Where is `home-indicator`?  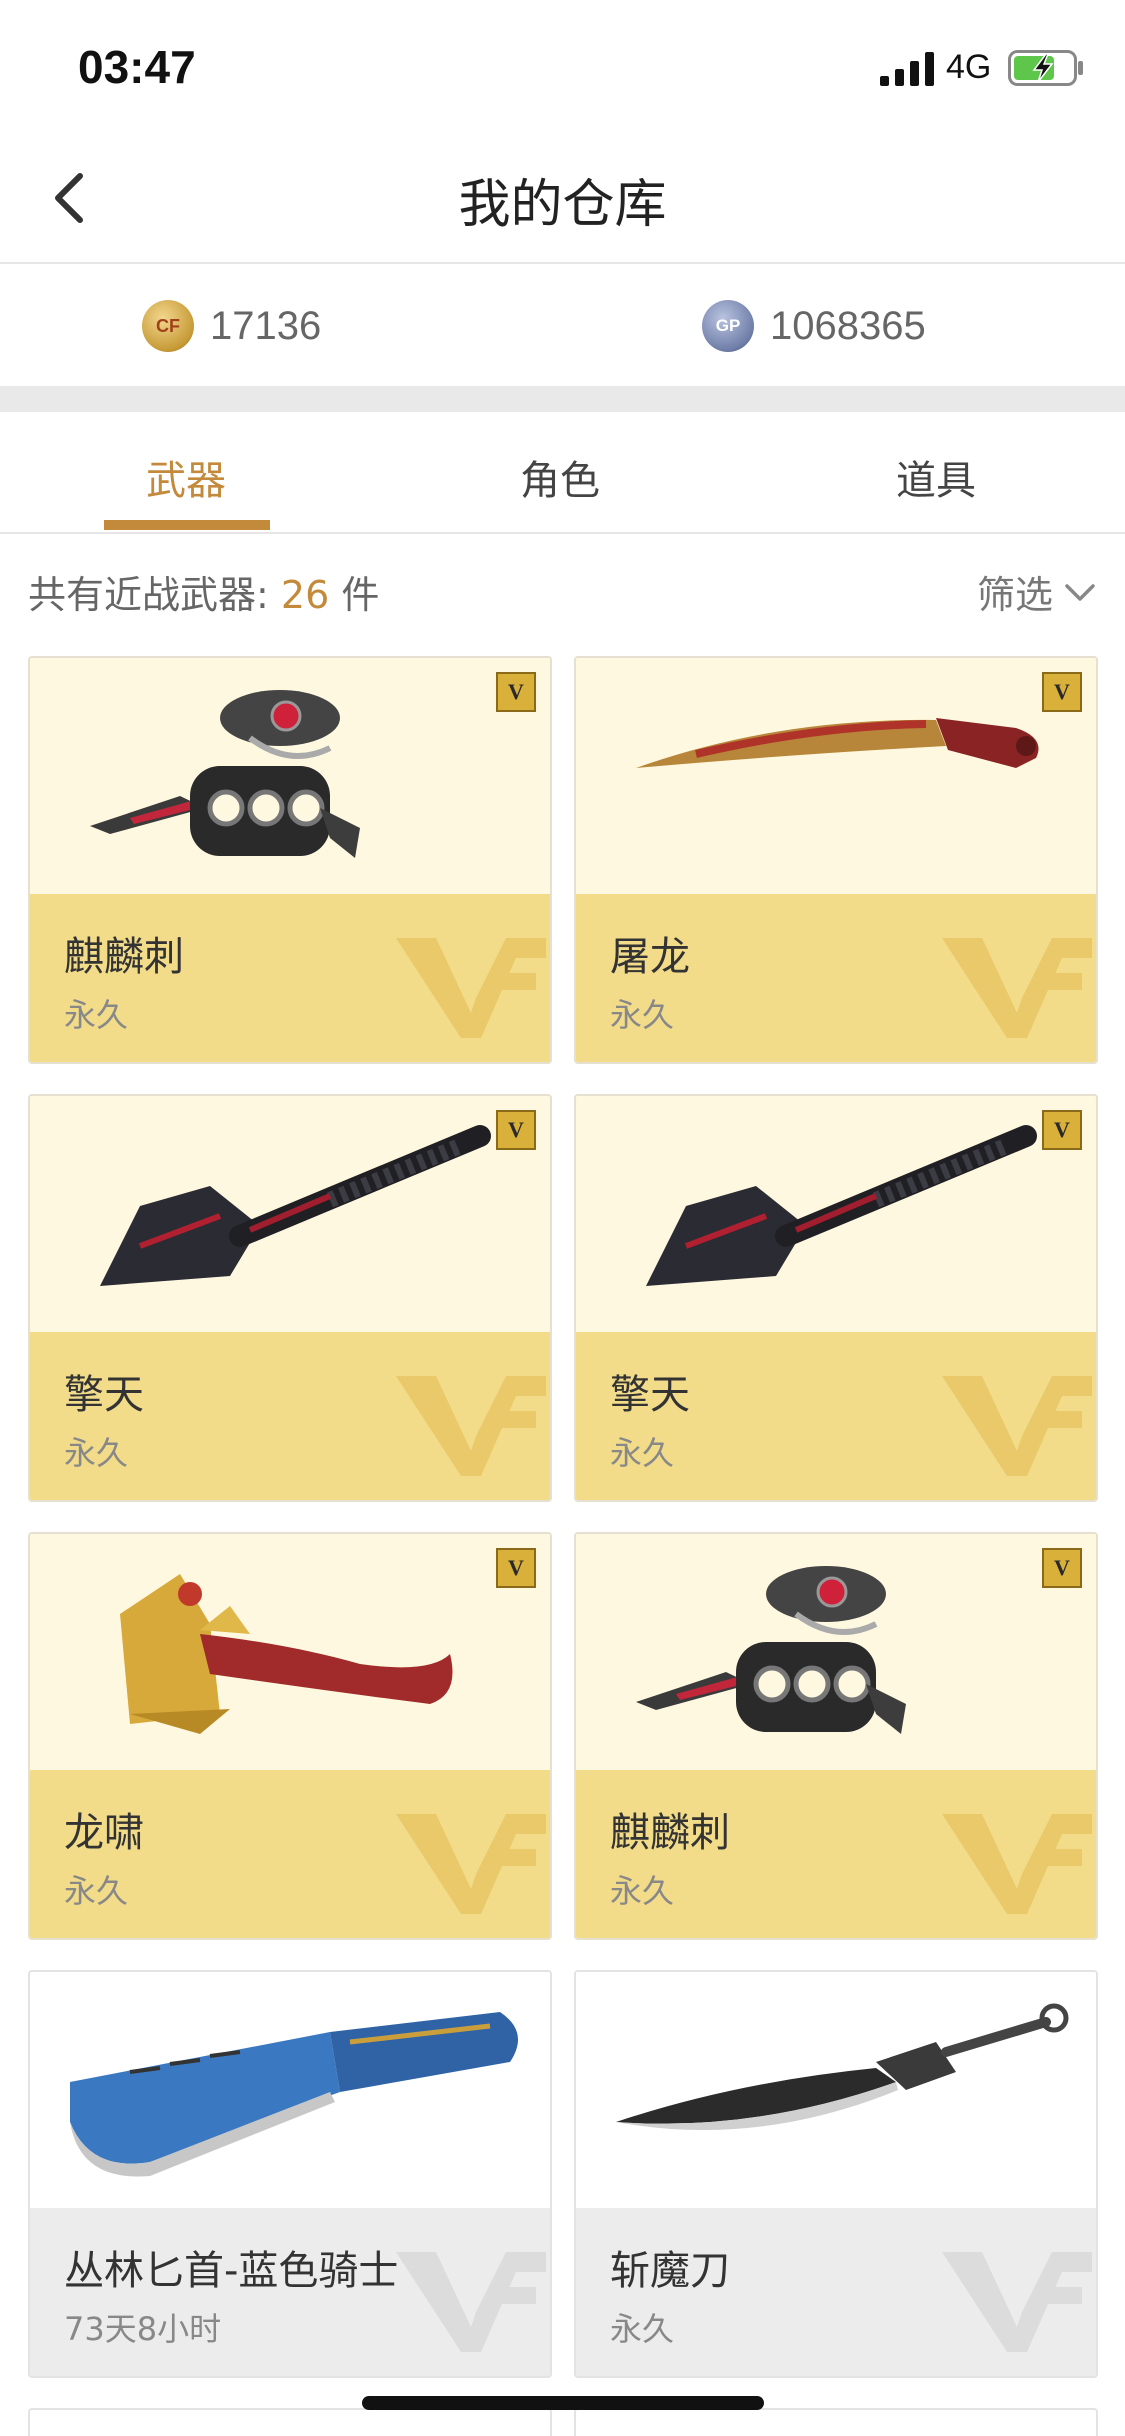
home-indicator is located at coordinates (563, 2403).